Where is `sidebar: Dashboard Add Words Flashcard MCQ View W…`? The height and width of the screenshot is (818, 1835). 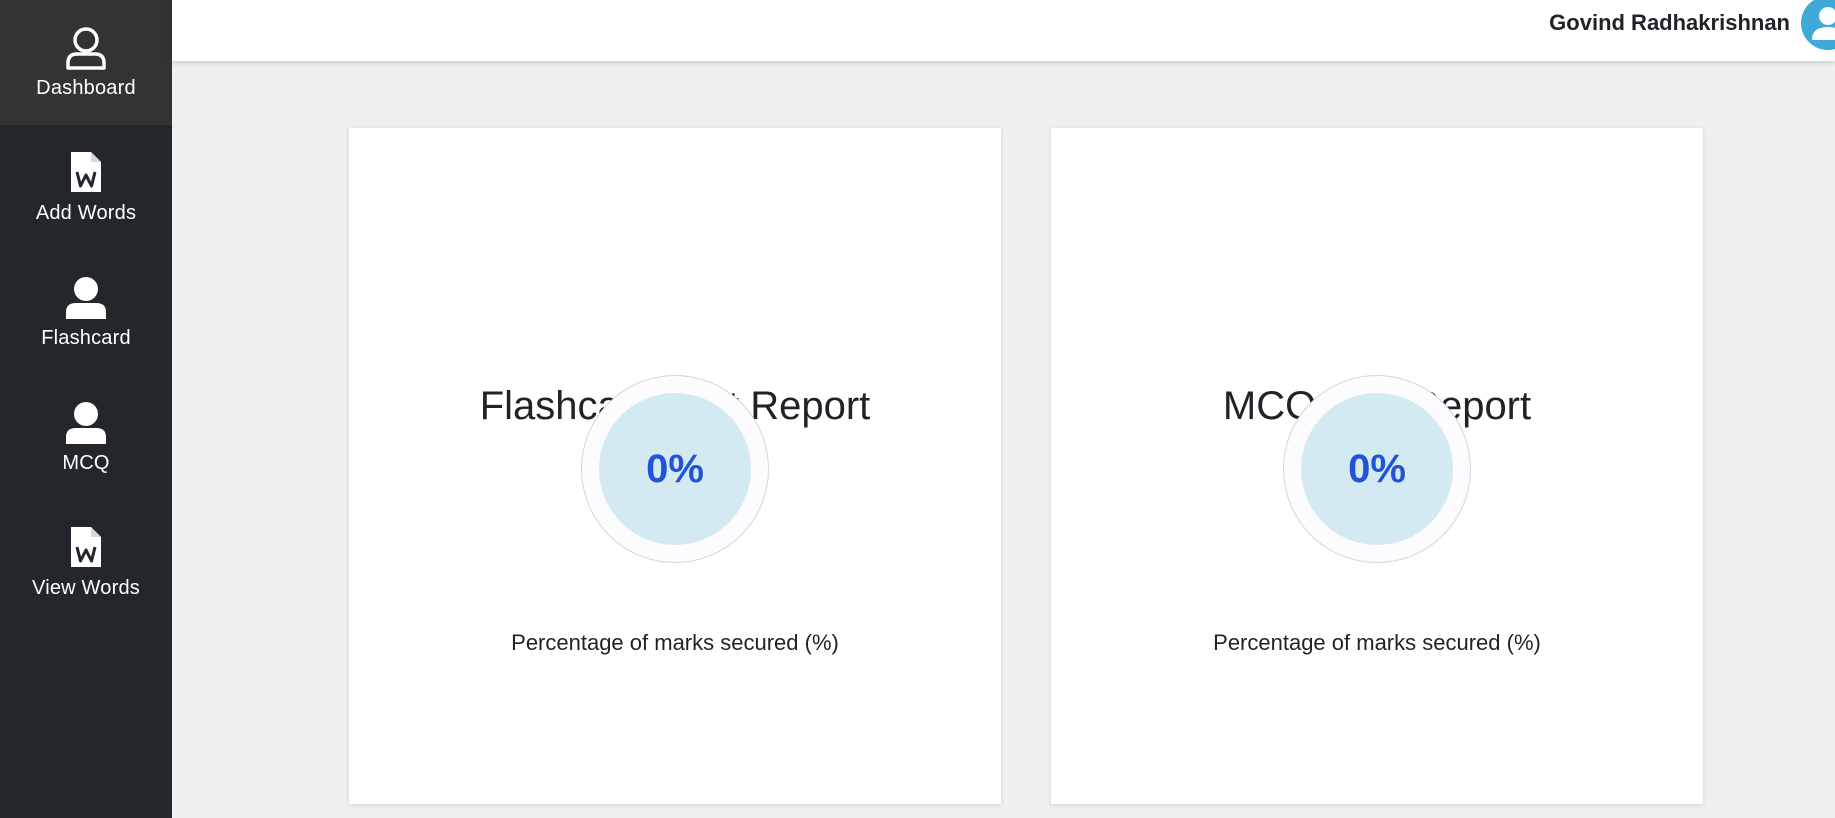 sidebar: Dashboard Add Words Flashcard MCQ View W… is located at coordinates (86, 409).